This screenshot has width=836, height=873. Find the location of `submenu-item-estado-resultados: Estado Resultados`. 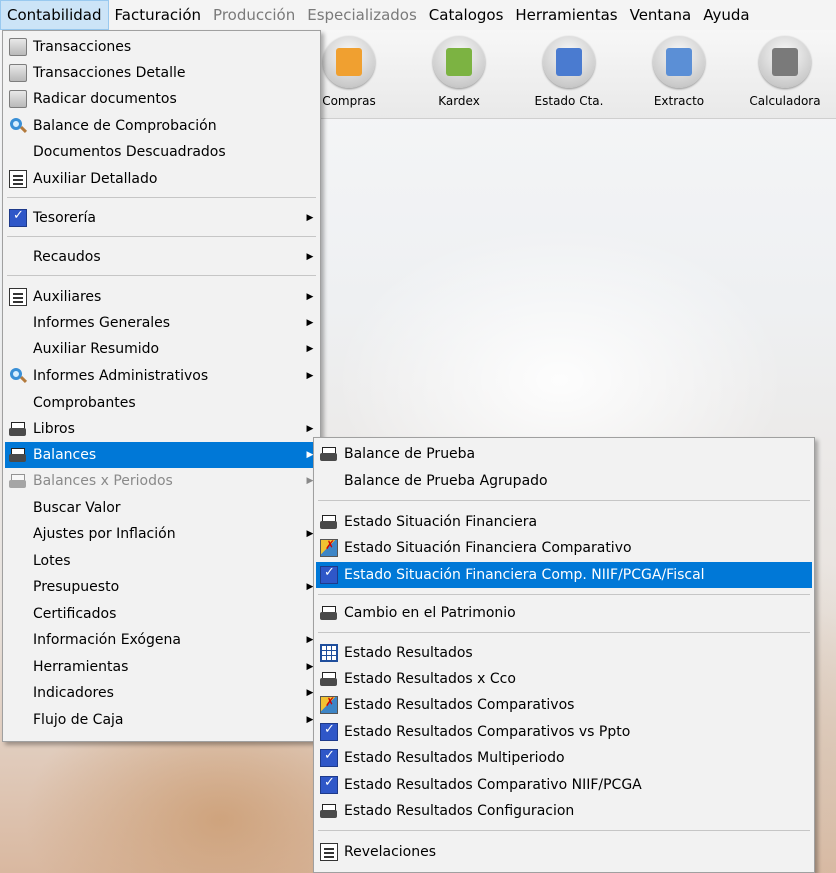

submenu-item-estado-resultados: Estado Resultados is located at coordinates (564, 653).